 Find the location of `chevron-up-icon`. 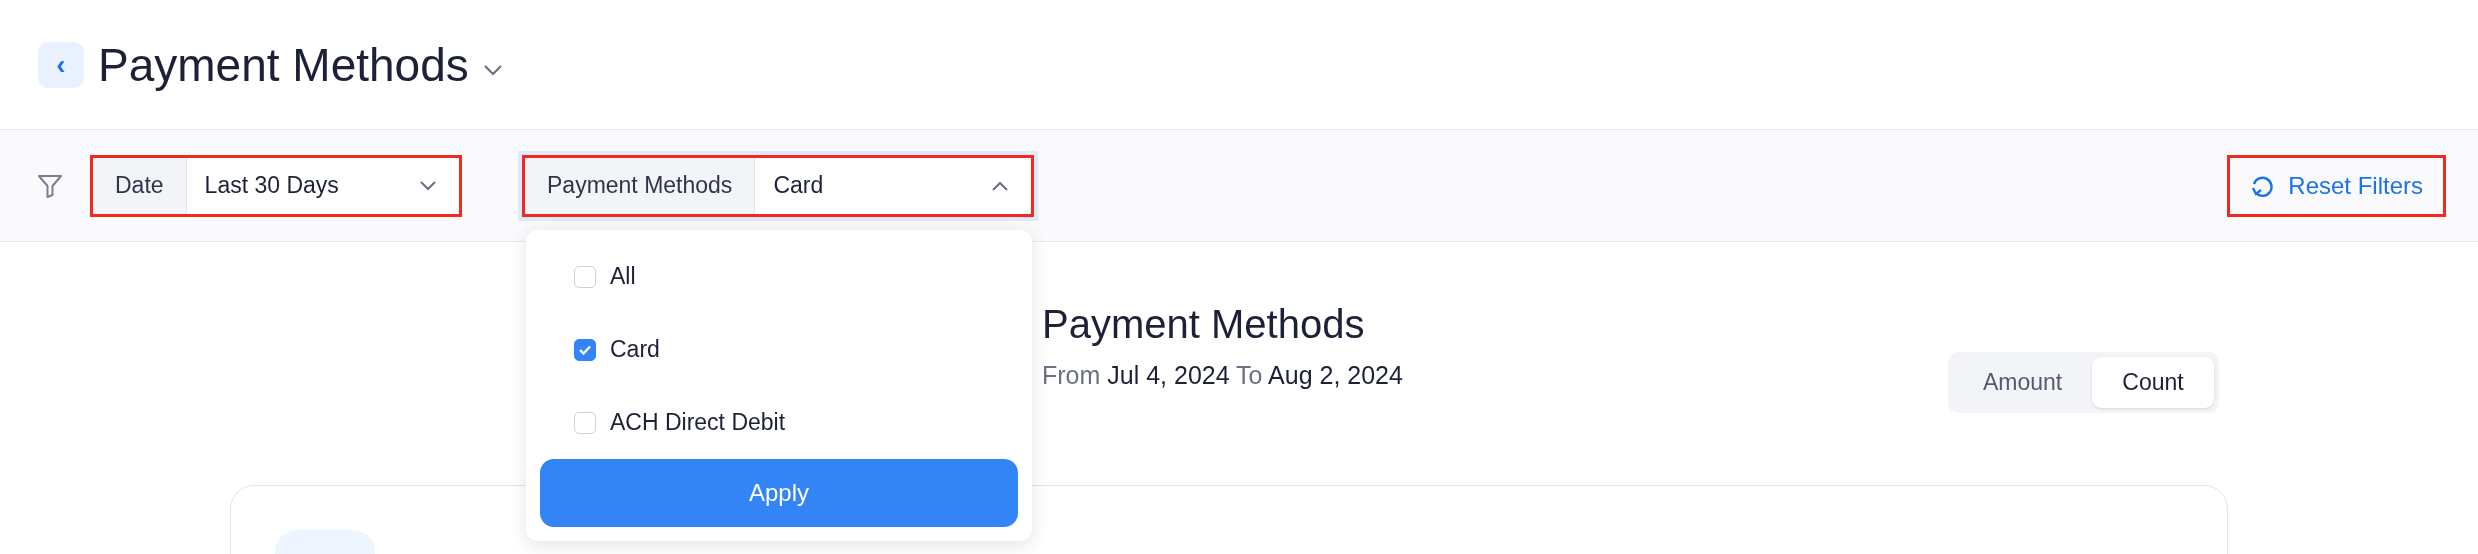

chevron-up-icon is located at coordinates (1000, 185).